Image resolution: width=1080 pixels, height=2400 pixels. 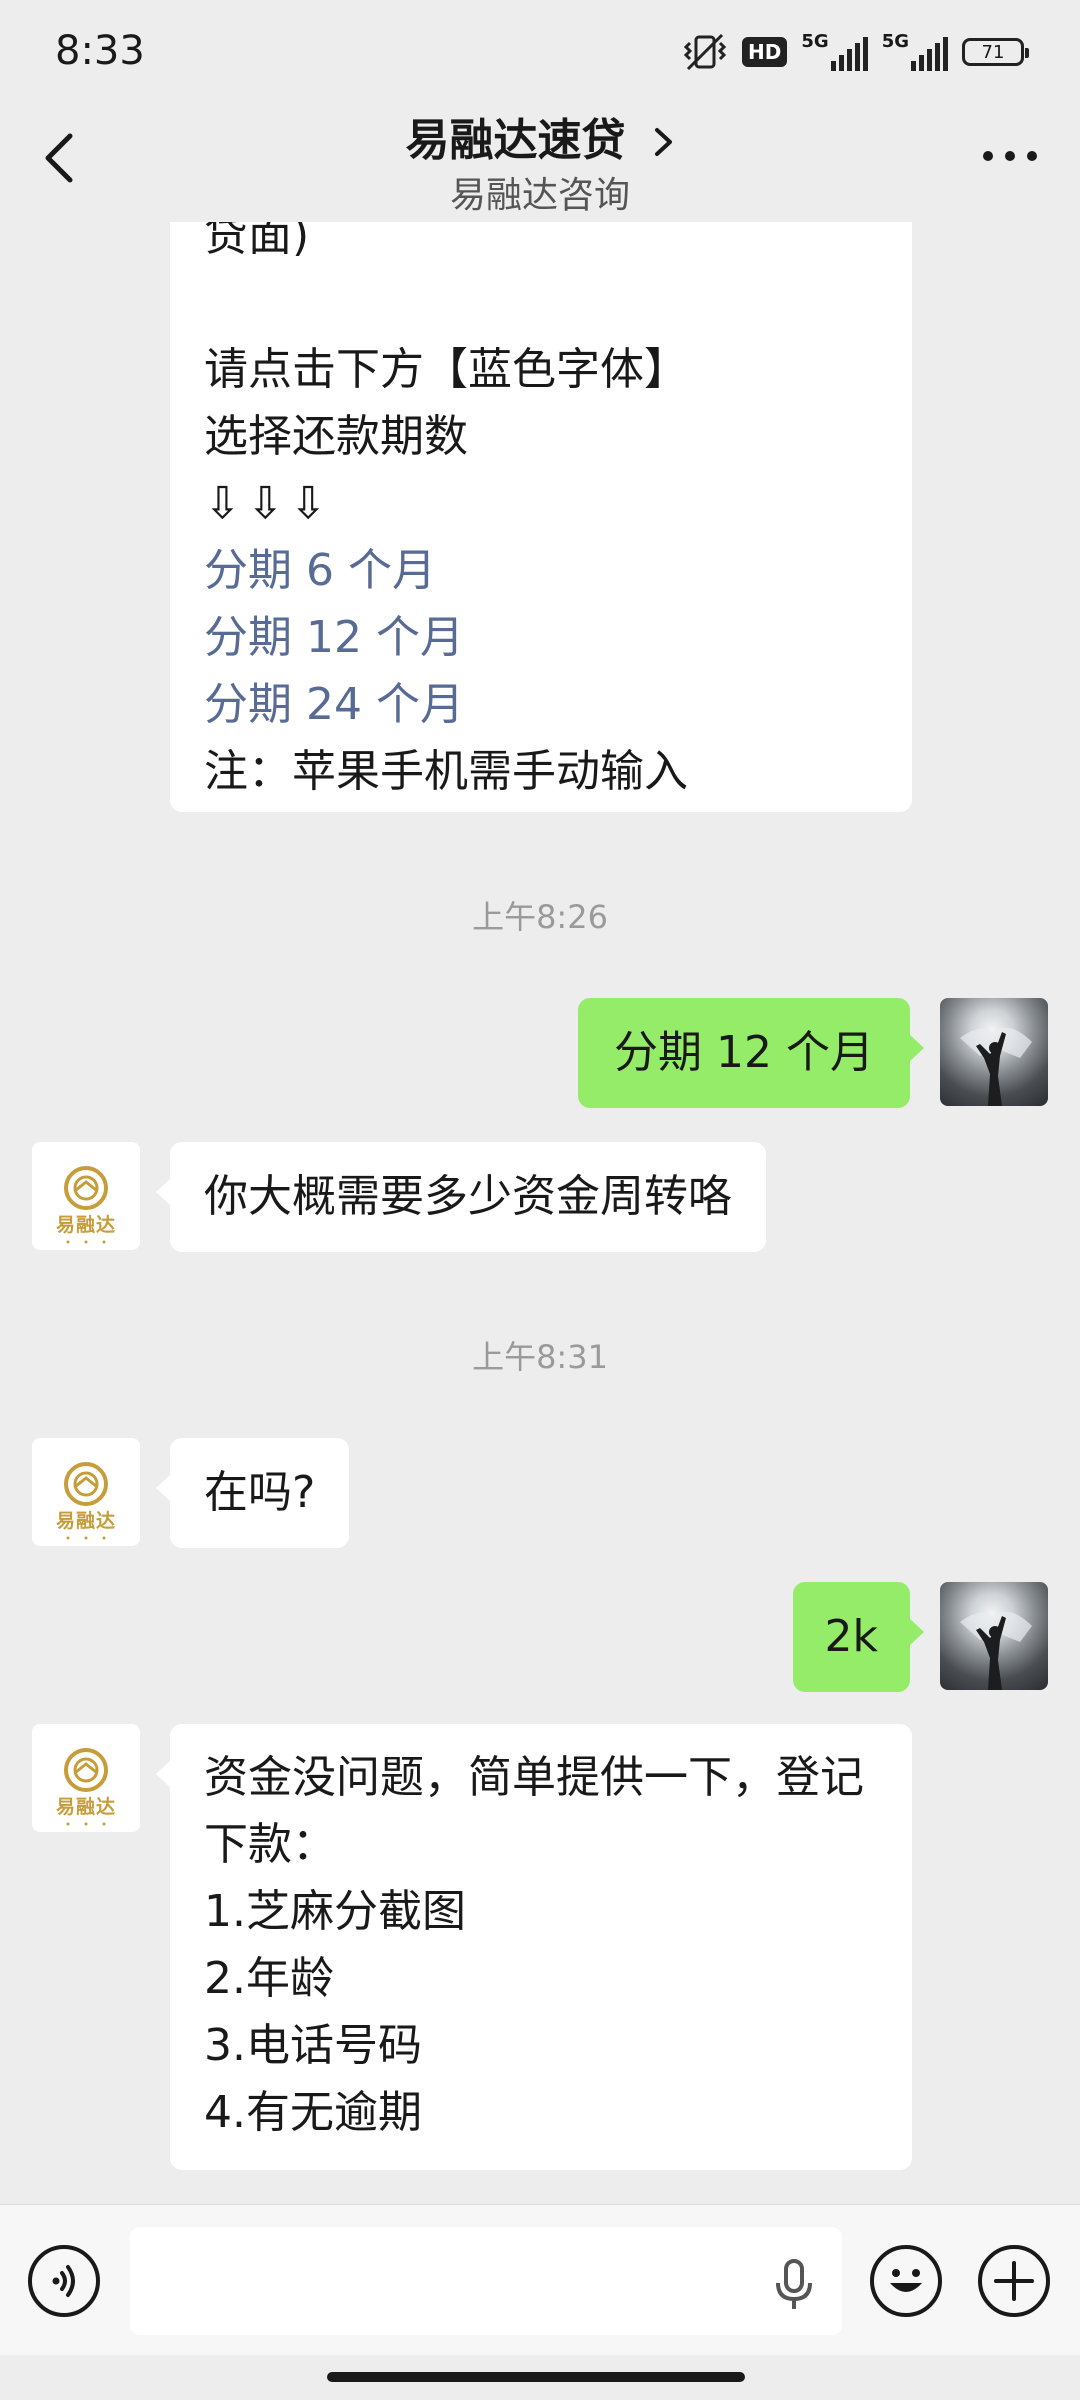 What do you see at coordinates (540, 50) in the screenshot?
I see `status-bar: 8:33 HD 5G 5G 71` at bounding box center [540, 50].